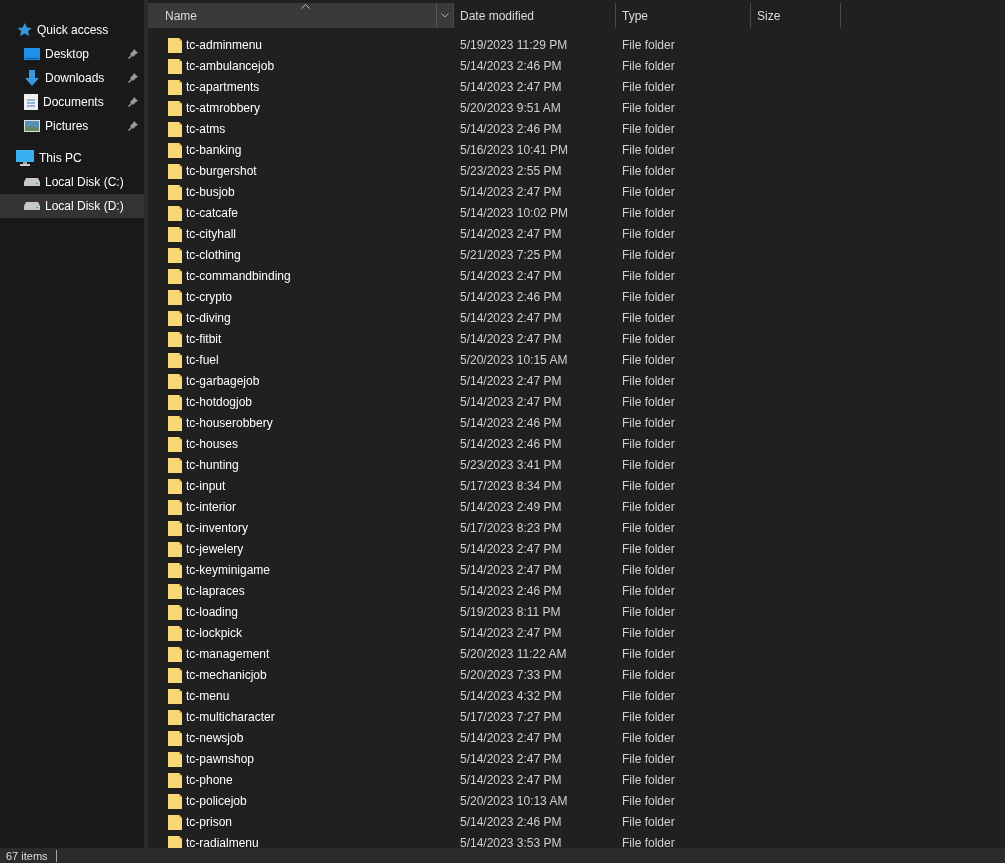 Image resolution: width=1005 pixels, height=863 pixels. What do you see at coordinates (223, 86) in the screenshot?
I see `file-name: tc-apartments` at bounding box center [223, 86].